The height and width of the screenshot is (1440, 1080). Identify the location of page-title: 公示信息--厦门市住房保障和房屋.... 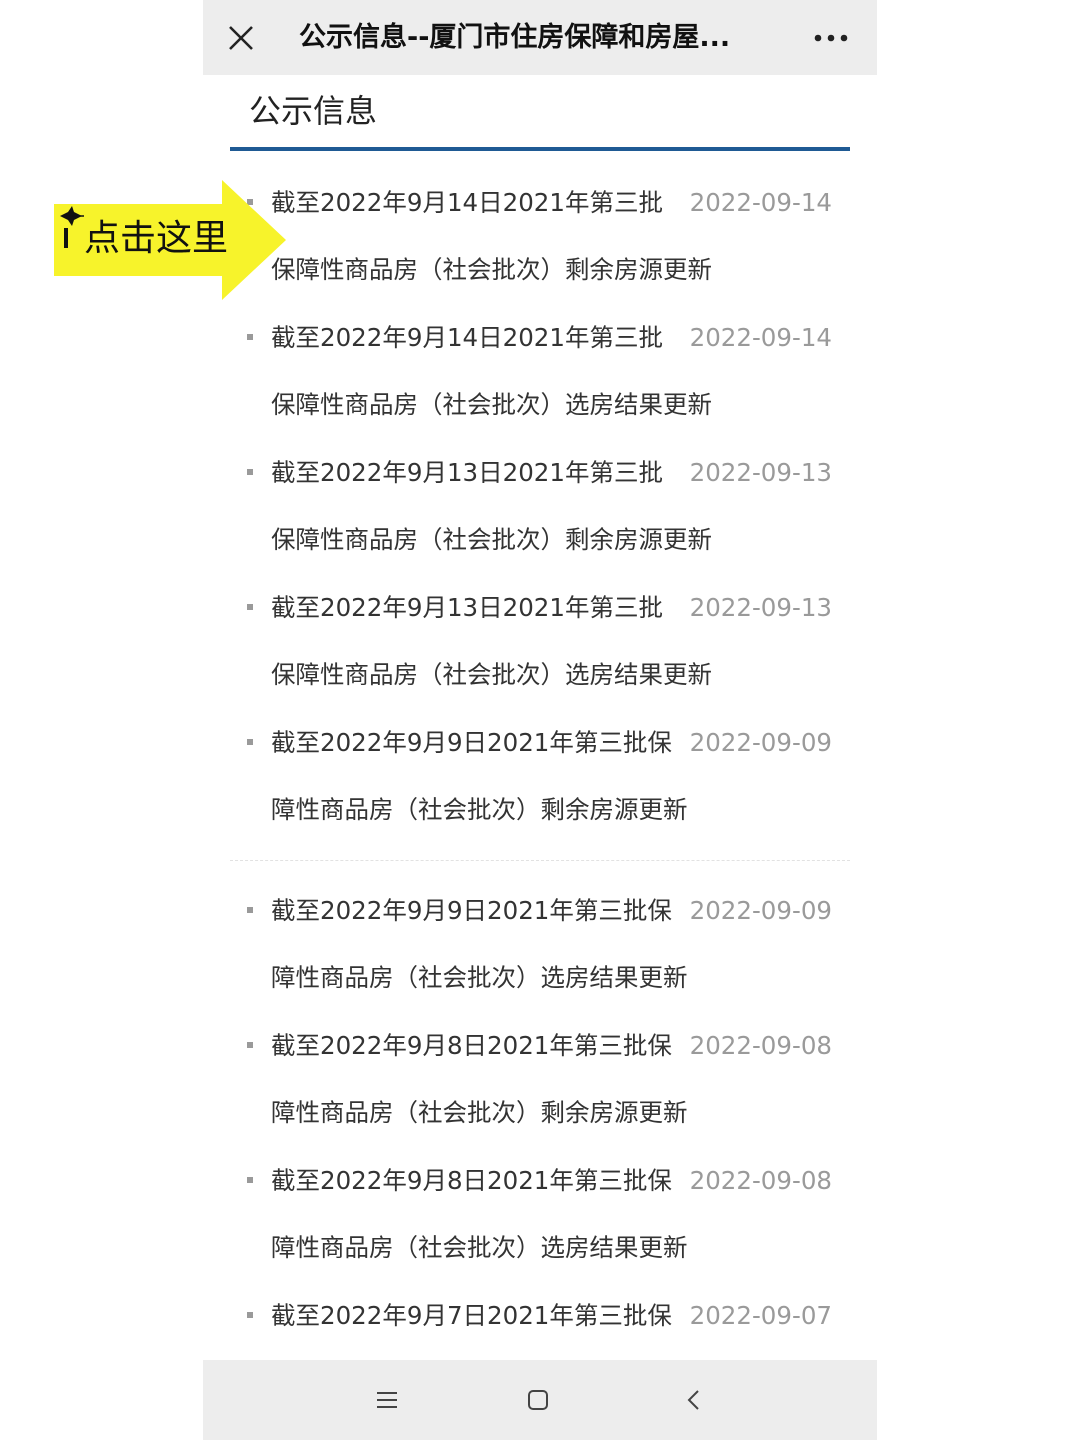
(515, 37).